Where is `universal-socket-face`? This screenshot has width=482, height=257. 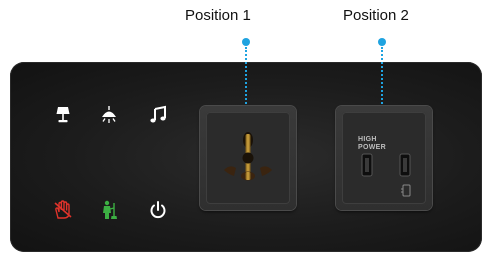
universal-socket-face is located at coordinates (248, 158).